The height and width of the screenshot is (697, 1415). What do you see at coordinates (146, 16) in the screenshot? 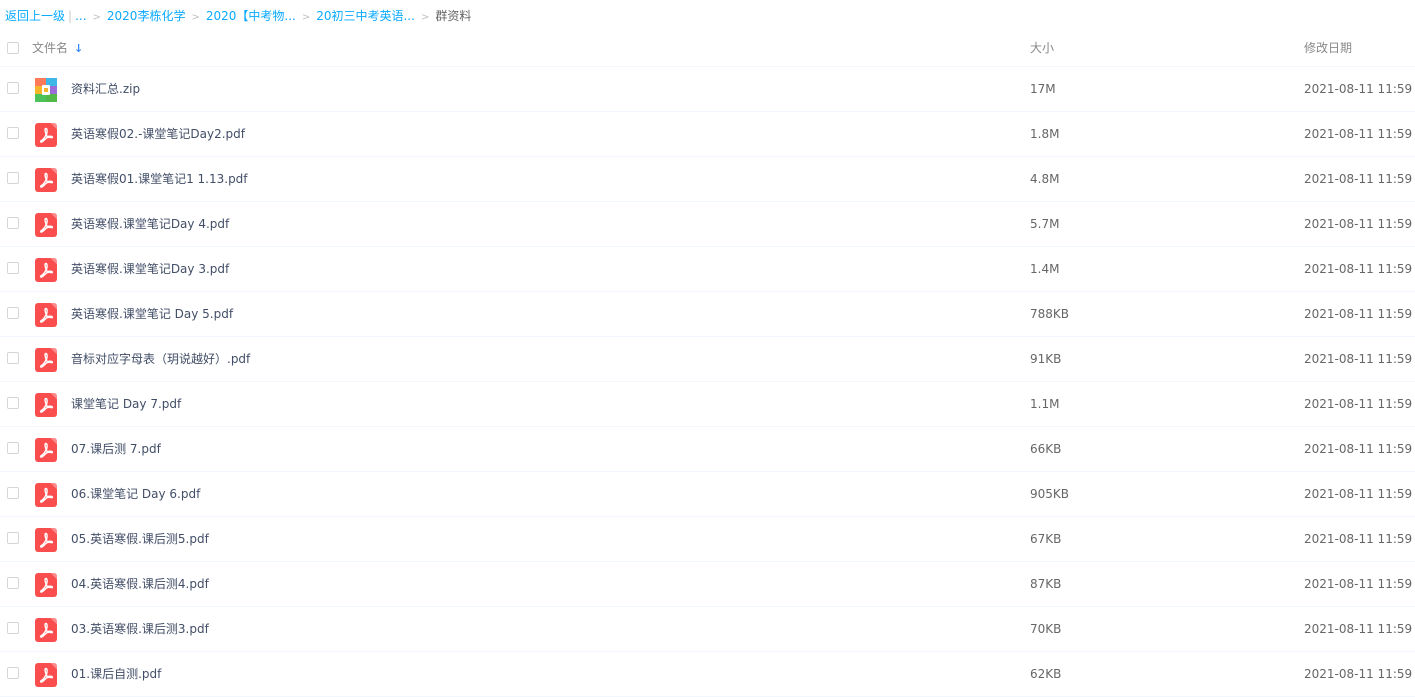
I see `breadcrumb-item-1: 2020李栋化学` at bounding box center [146, 16].